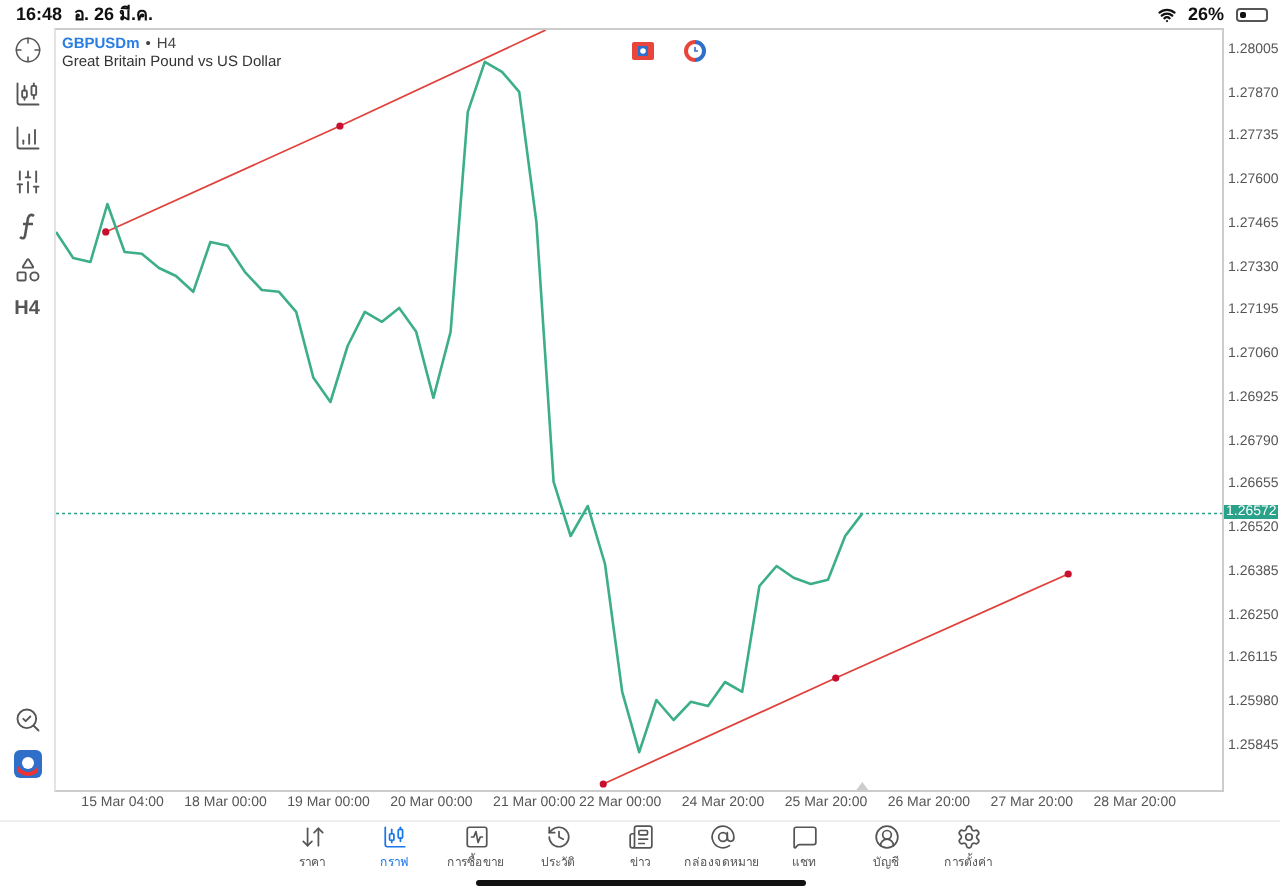 This screenshot has height=894, width=1280. Describe the element at coordinates (39, 14) in the screenshot. I see `clock: 16:48` at that location.